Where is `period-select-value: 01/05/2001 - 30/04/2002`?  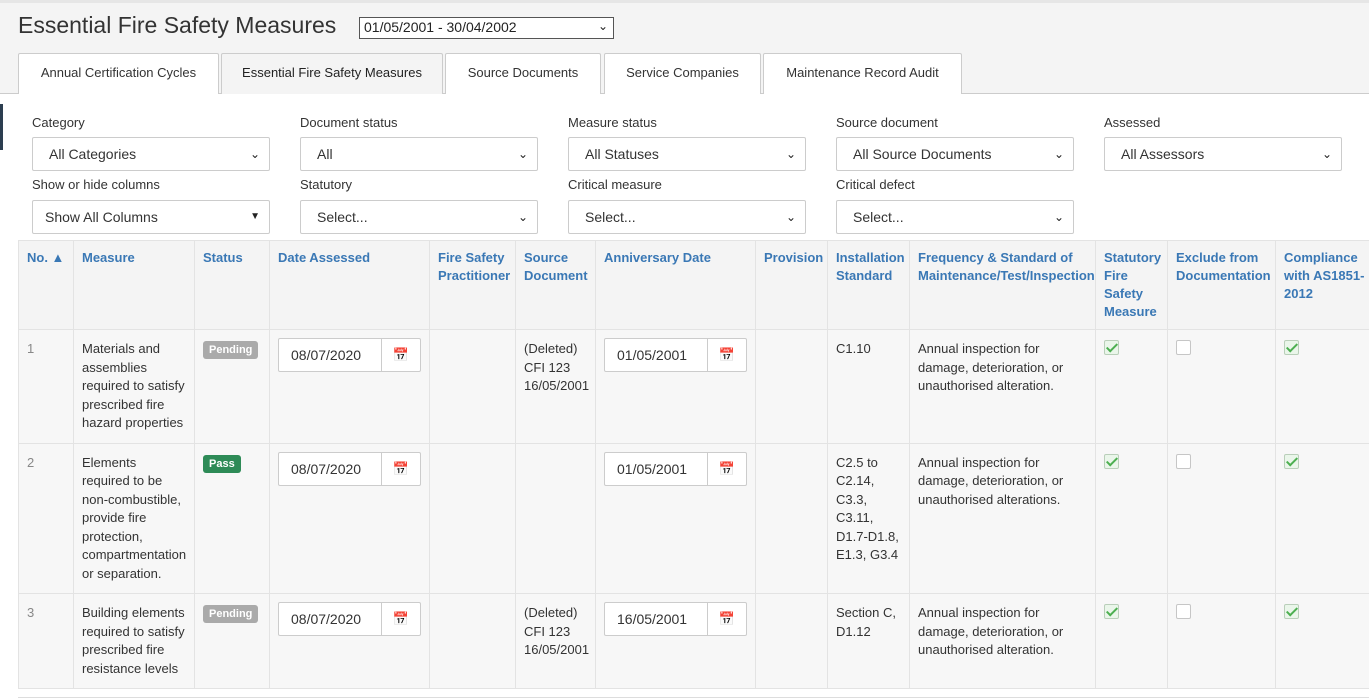
period-select-value: 01/05/2001 - 30/04/2002 is located at coordinates (440, 27).